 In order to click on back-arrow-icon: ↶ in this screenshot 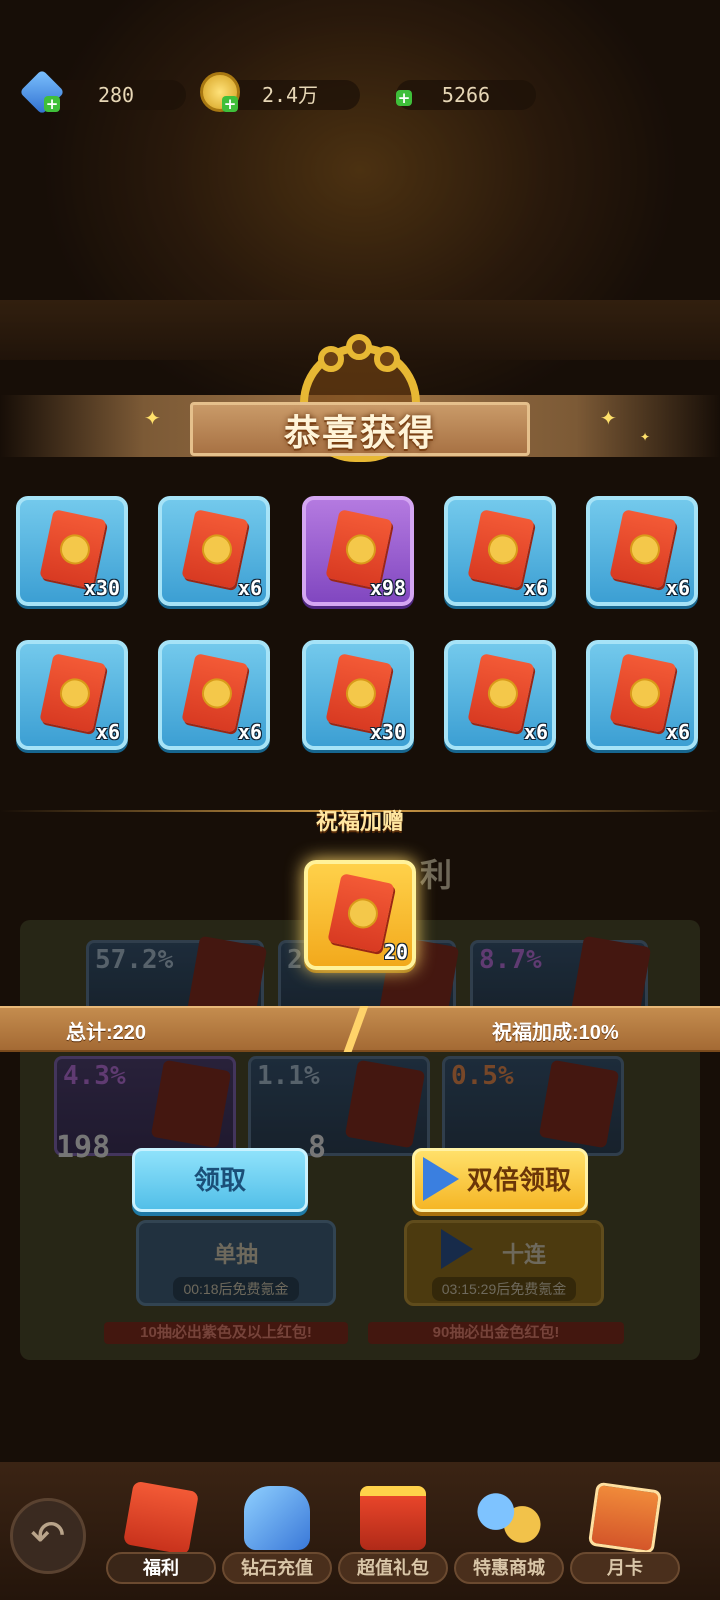, I will do `click(48, 1535)`.